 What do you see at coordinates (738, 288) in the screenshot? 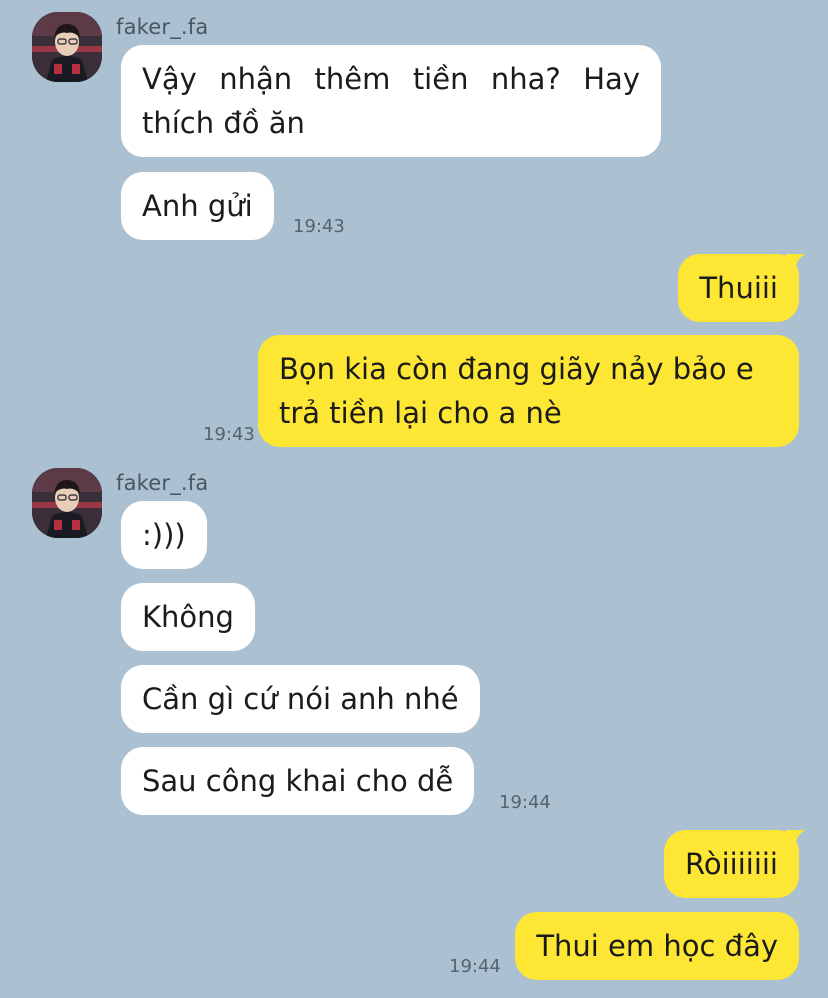
I see `message-text: Thuiii` at bounding box center [738, 288].